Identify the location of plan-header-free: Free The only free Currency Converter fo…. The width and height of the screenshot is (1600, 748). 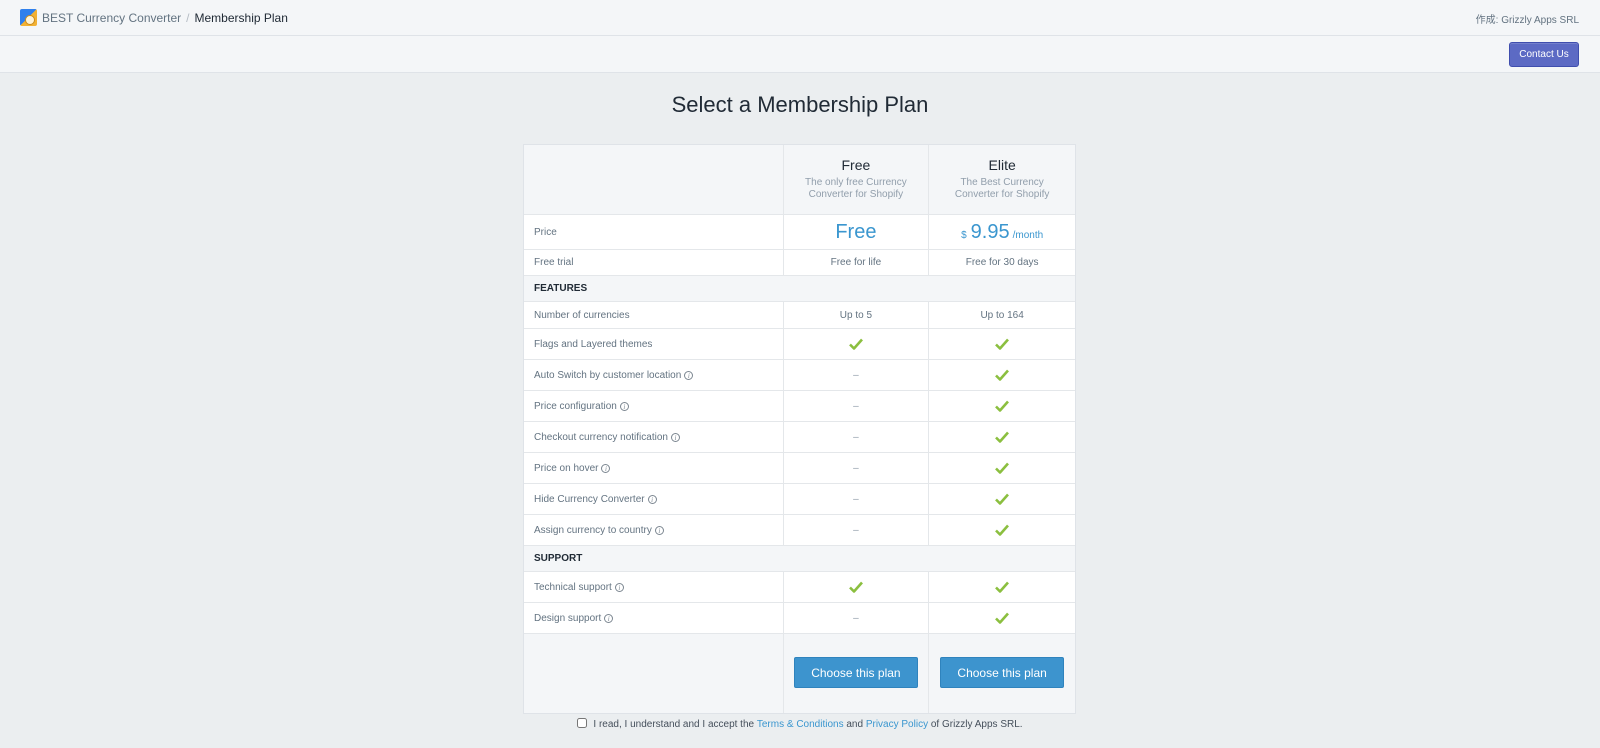
(856, 179).